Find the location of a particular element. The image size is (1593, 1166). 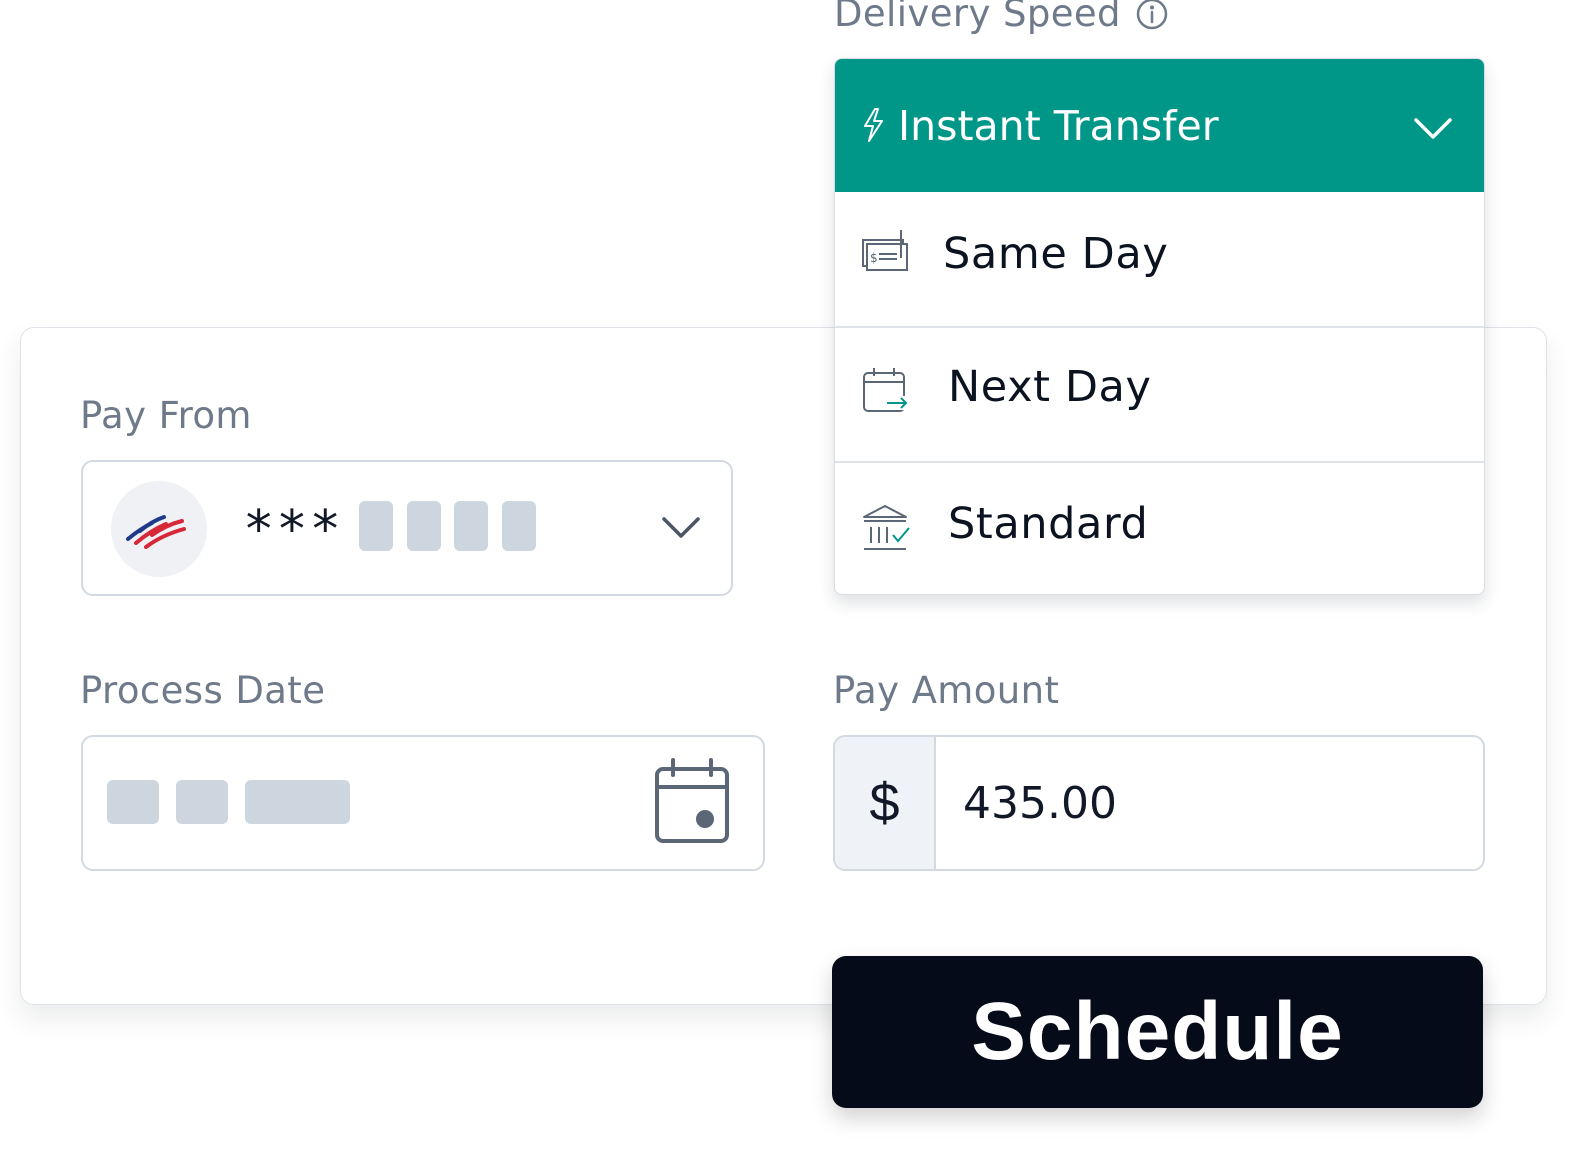

currency-prefix: $ is located at coordinates (885, 803).